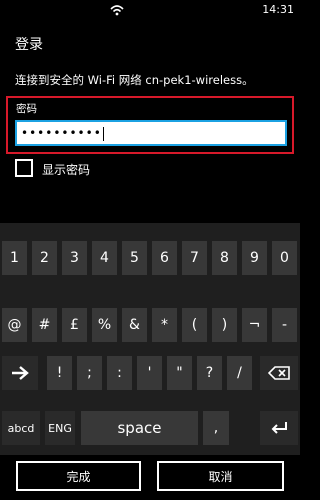 This screenshot has height=500, width=320. Describe the element at coordinates (61, 133) in the screenshot. I see `password-value: ••••••••••` at that location.